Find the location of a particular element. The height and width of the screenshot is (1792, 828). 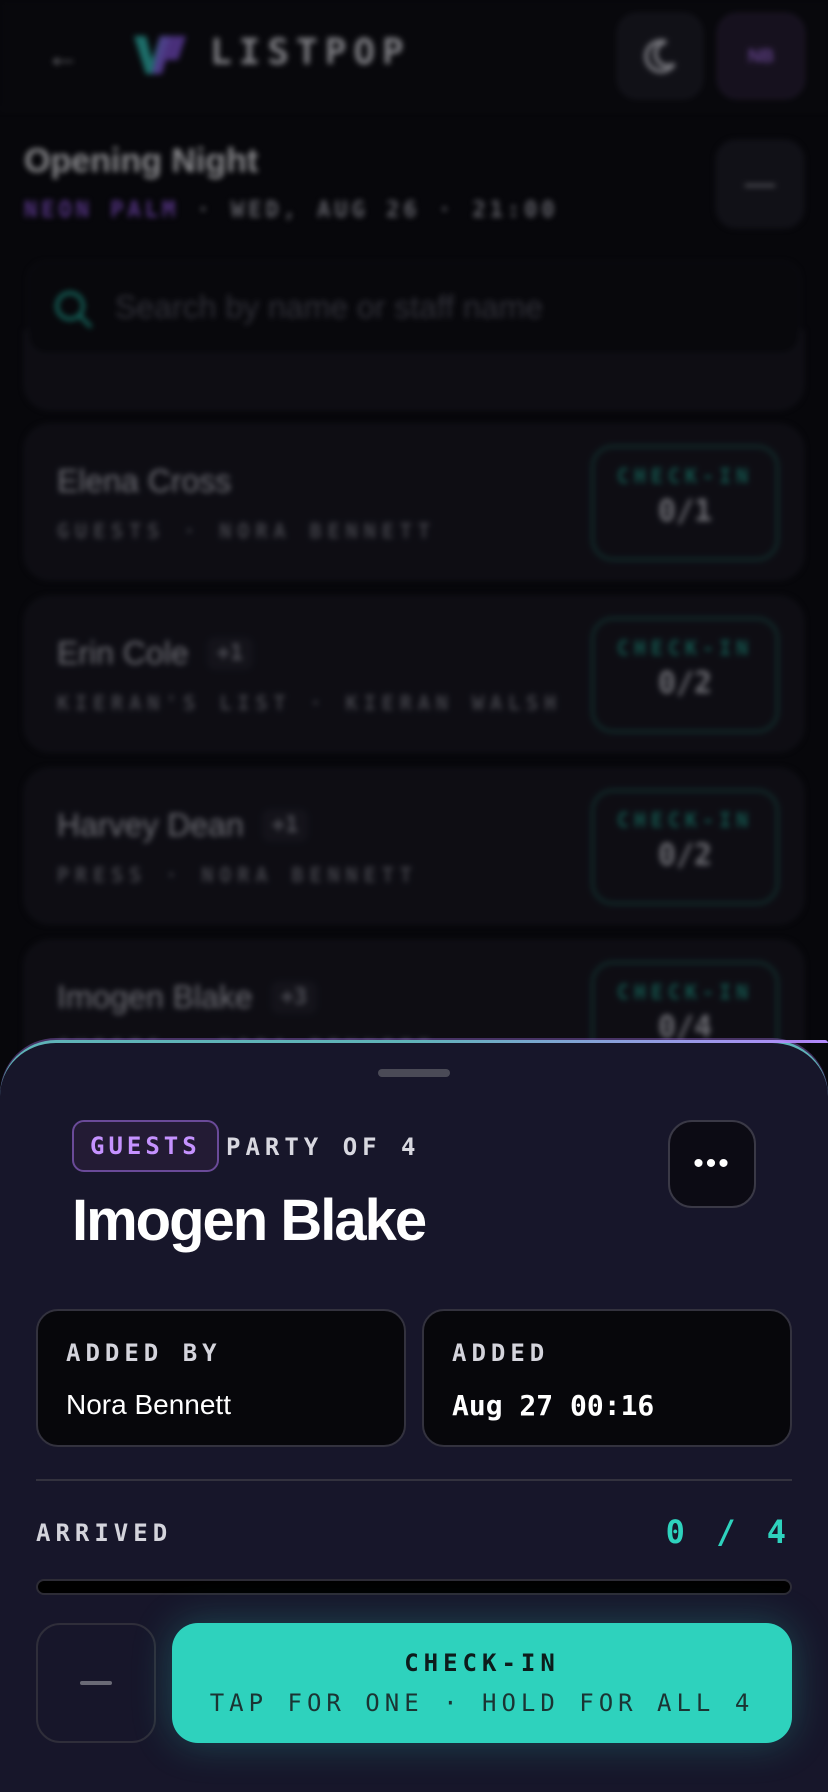

arrived-label: ARRIVED is located at coordinates (104, 1533).